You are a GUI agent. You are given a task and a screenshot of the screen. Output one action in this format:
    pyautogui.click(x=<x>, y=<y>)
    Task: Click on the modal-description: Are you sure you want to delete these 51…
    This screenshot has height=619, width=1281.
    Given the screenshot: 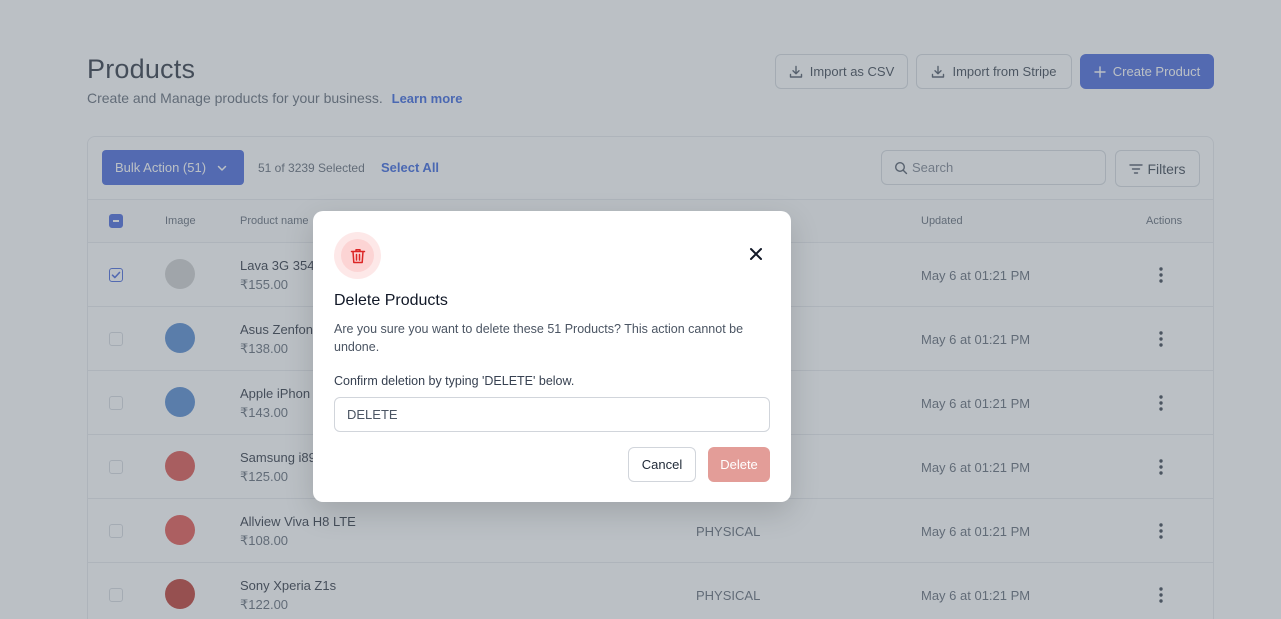 What is the action you would take?
    pyautogui.click(x=539, y=338)
    